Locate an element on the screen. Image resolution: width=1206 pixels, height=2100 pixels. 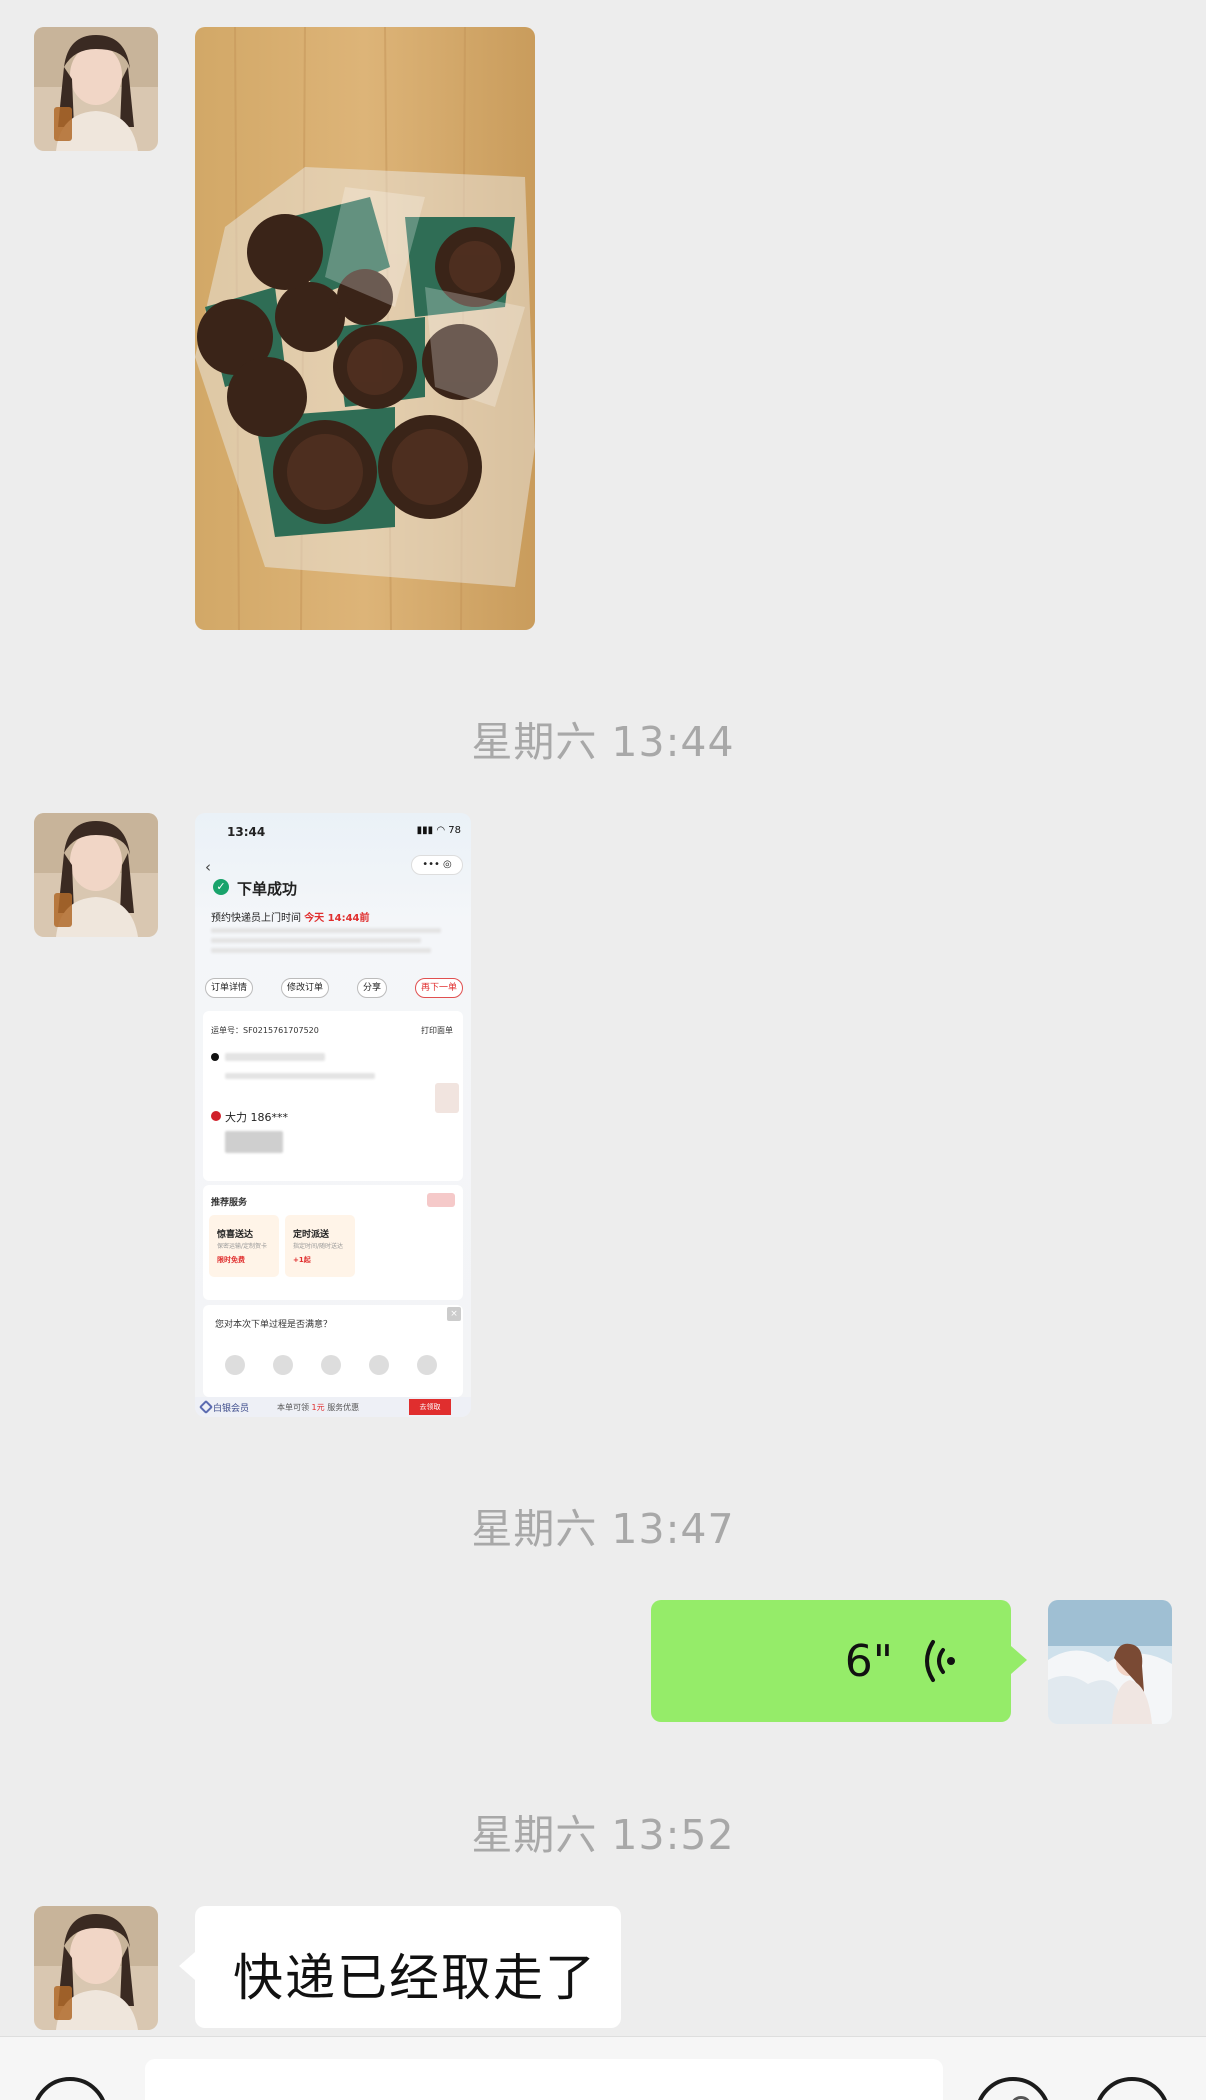
chat-input-bar is located at coordinates (603, 2068).